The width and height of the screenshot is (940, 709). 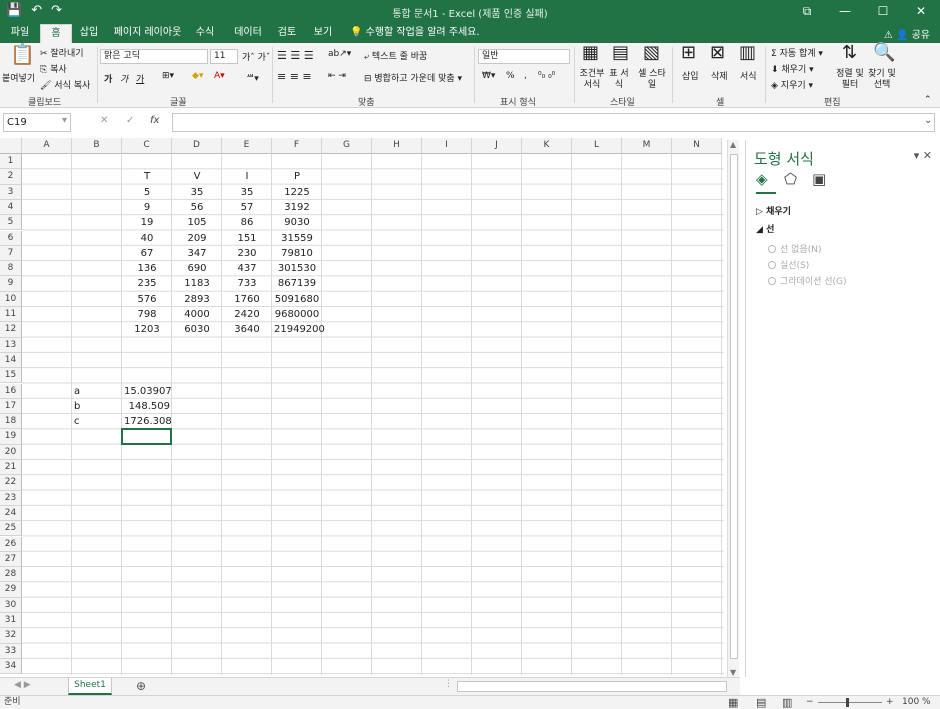 I want to click on row-header: 23, so click(x=11, y=498).